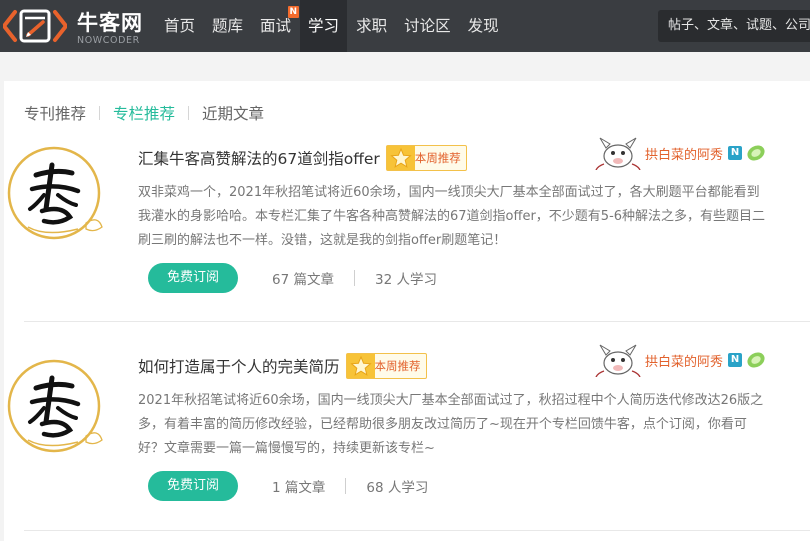  What do you see at coordinates (259, 158) in the screenshot?
I see `column-title: 汇集牛客高赞解法的67道剑指offer` at bounding box center [259, 158].